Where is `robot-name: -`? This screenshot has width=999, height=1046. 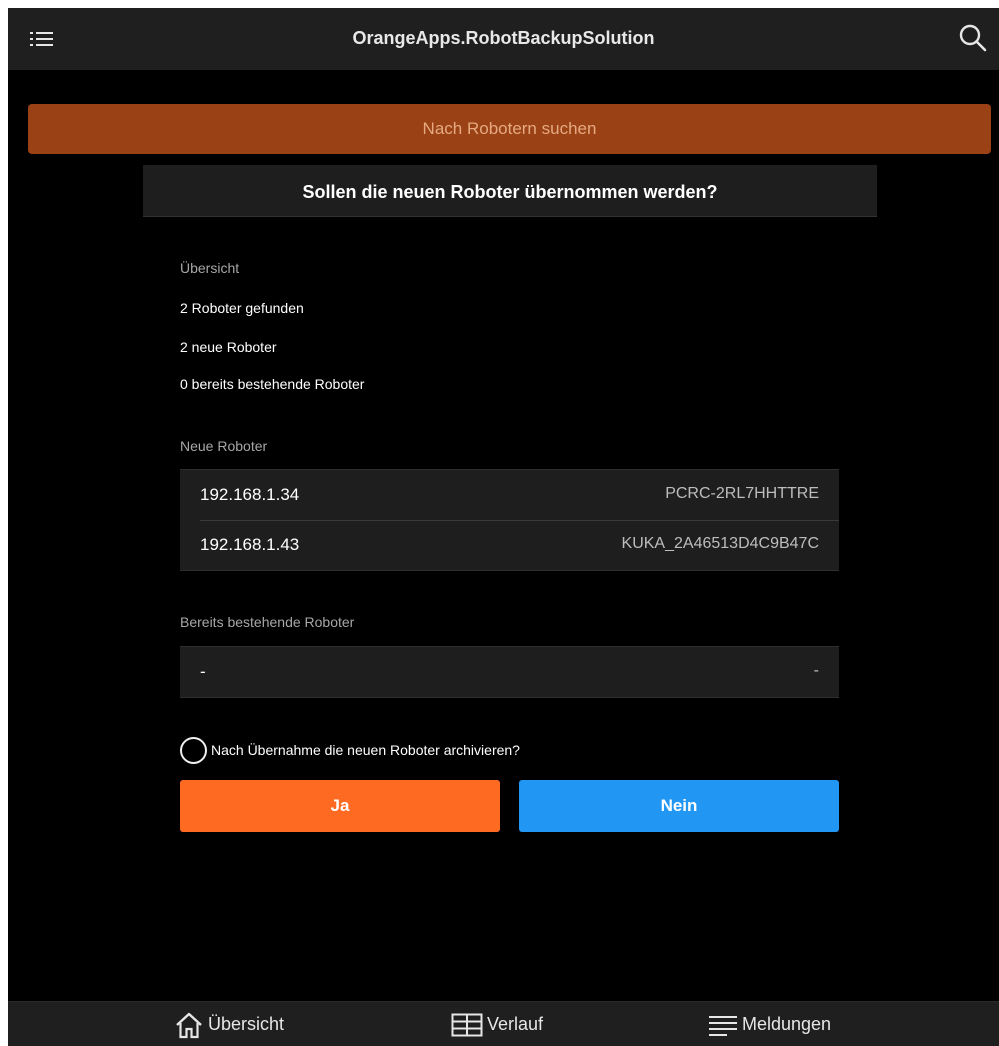
robot-name: - is located at coordinates (816, 670).